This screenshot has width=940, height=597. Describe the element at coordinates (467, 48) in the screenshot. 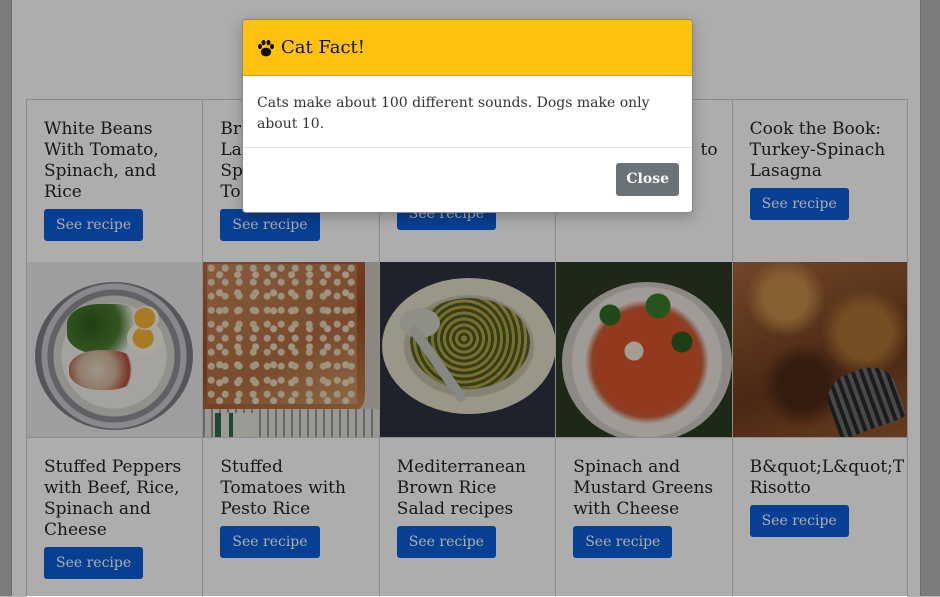

I see `modal-header: Cat Fact!` at that location.